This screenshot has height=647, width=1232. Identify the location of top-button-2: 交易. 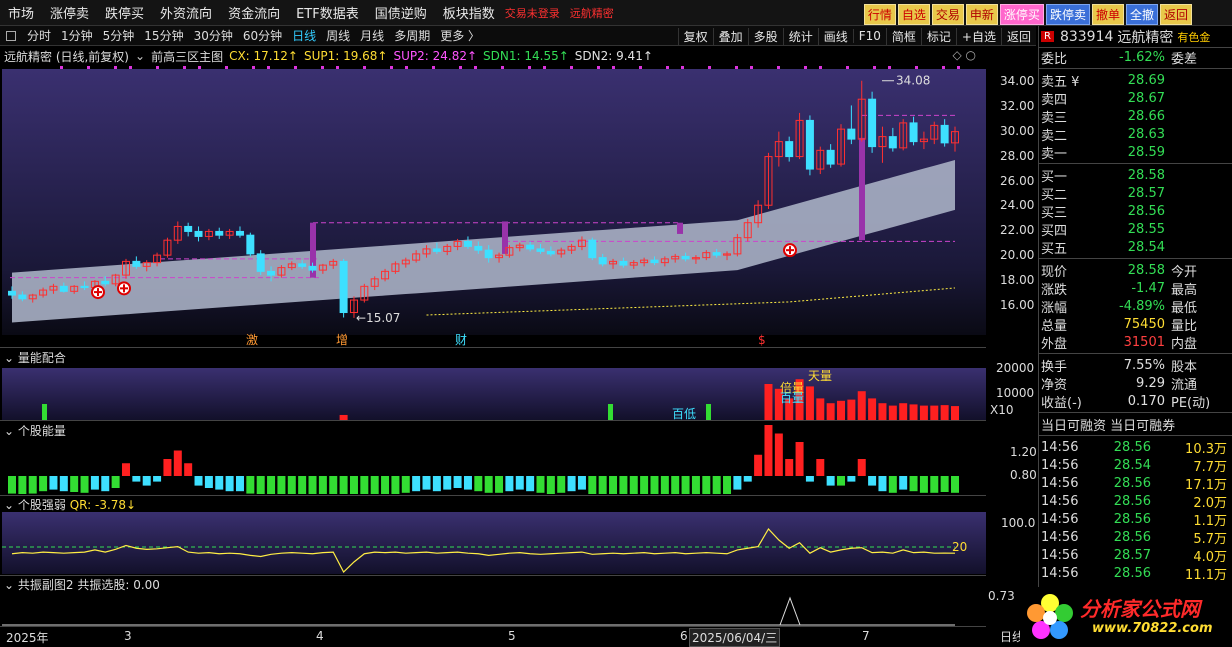
(947, 14).